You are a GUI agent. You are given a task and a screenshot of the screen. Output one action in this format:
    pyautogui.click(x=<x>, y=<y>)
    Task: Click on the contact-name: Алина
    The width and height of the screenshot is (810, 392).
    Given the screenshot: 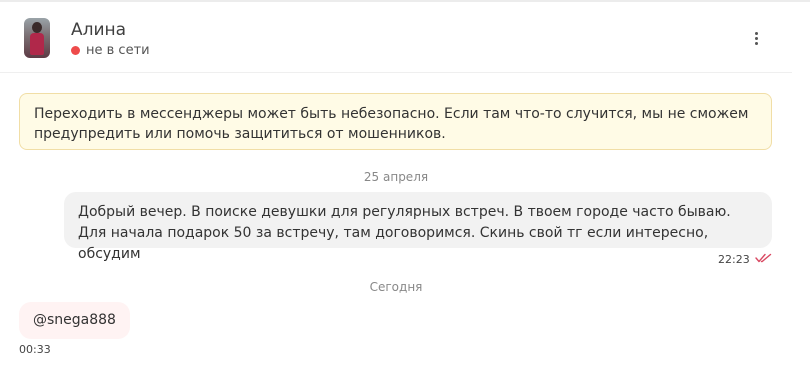 What is the action you would take?
    pyautogui.click(x=98, y=30)
    